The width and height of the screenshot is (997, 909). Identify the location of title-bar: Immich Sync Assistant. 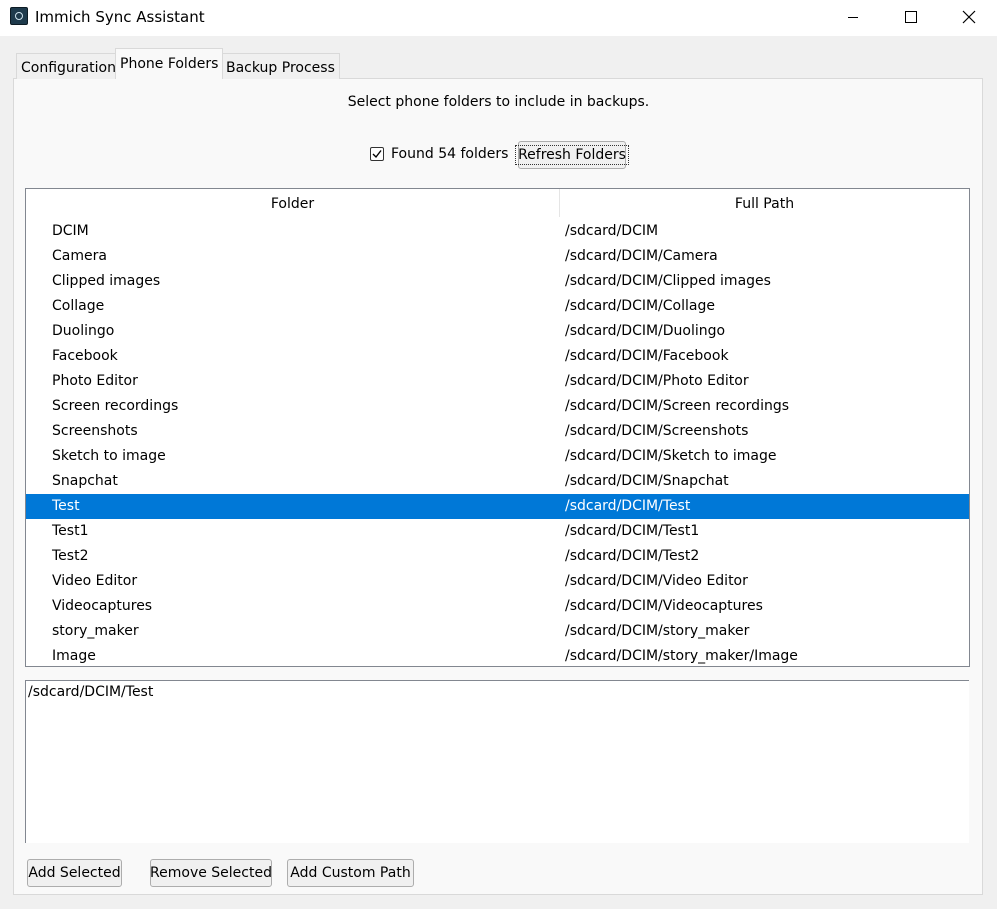
(498, 18).